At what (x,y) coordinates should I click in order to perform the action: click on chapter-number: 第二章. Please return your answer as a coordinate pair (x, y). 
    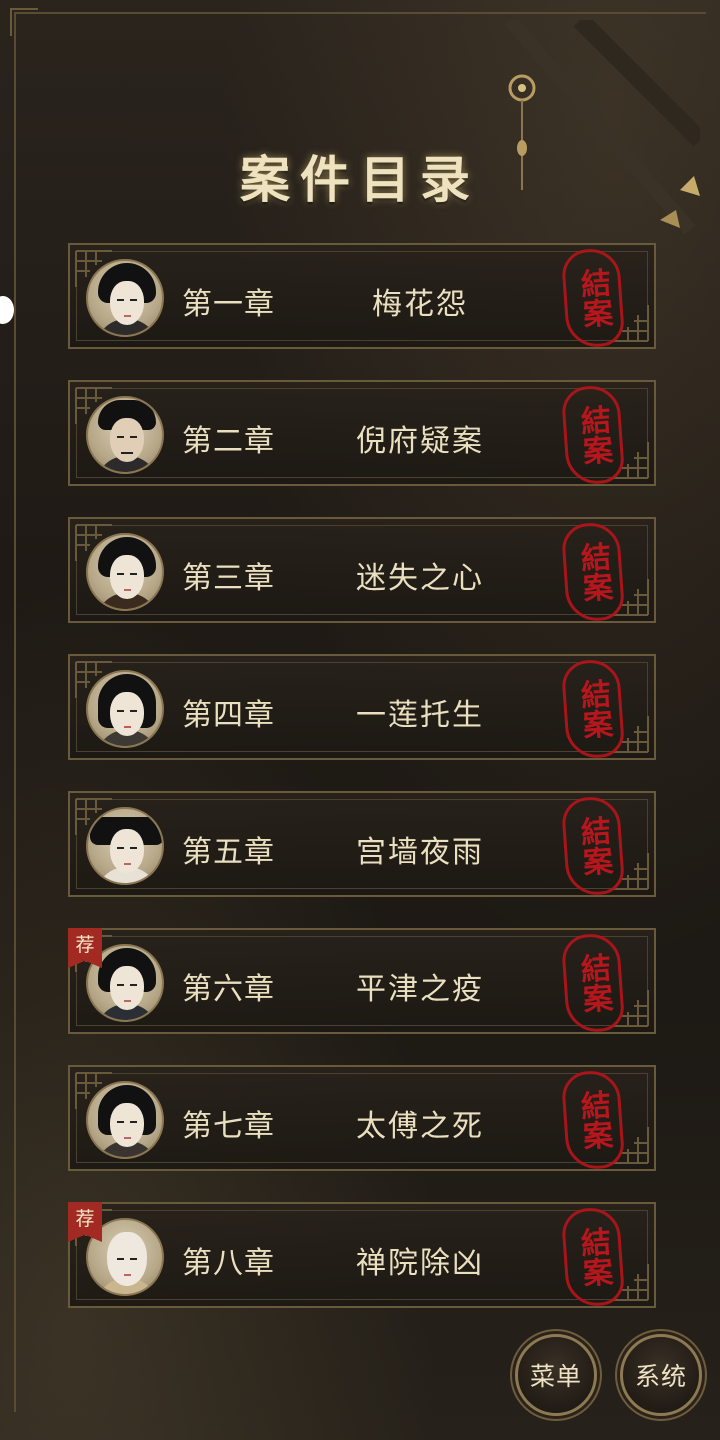
    Looking at the image, I should click on (228, 441).